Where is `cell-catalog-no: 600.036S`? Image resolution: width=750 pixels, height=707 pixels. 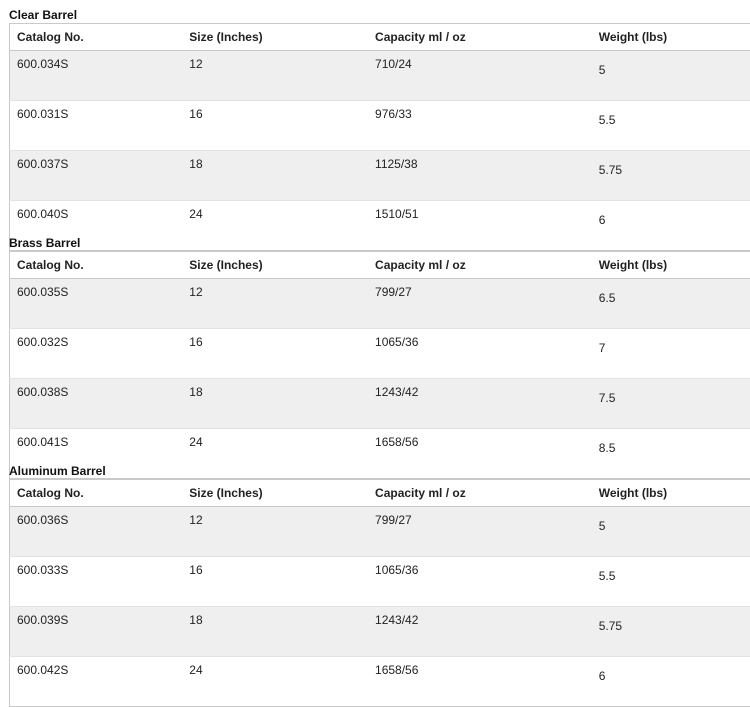
cell-catalog-no: 600.036S is located at coordinates (96, 532).